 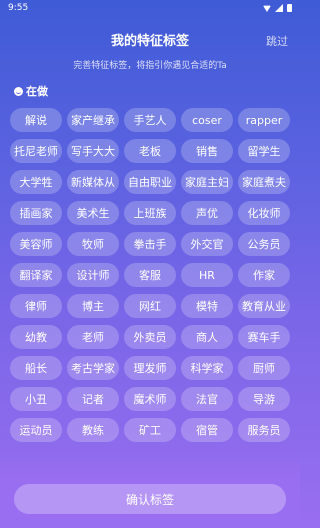 I want to click on tag-row: 翻译家 设计师 客服 HR 作家, so click(x=150, y=275).